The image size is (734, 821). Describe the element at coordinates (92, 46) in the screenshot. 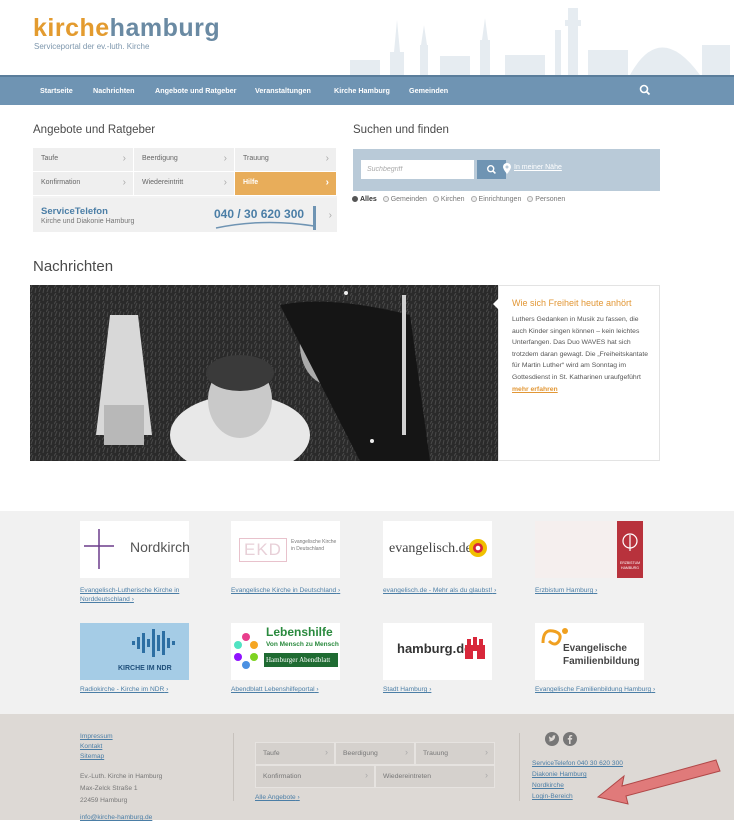

I see `site-tagline: Serviceportal der ev.-luth. Kirche` at that location.